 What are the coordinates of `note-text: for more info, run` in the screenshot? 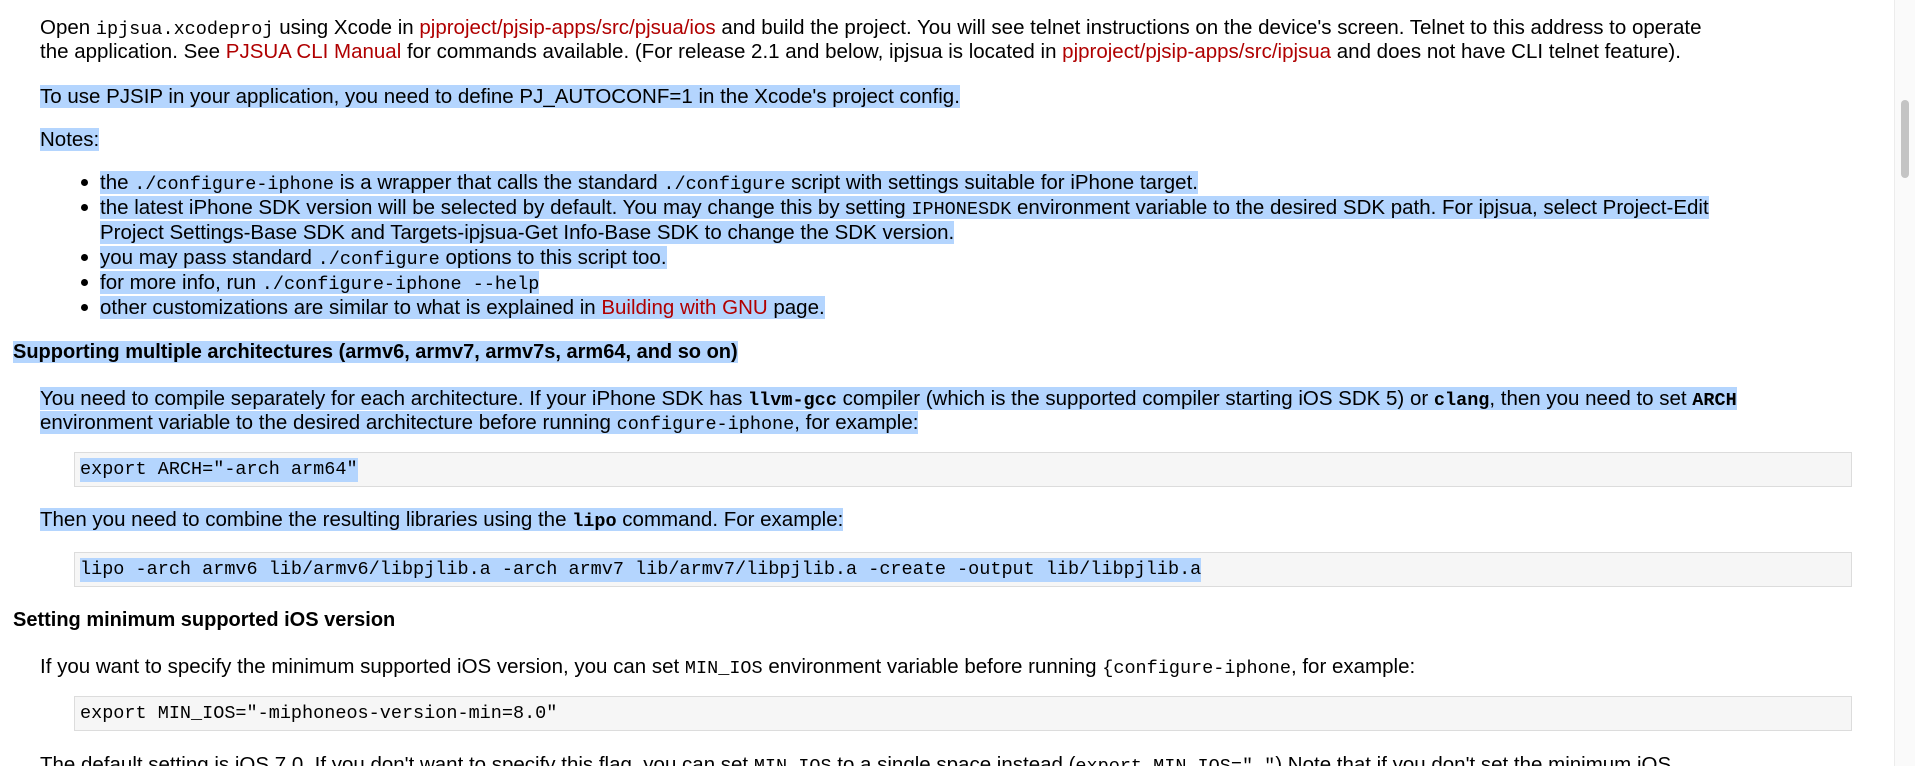 It's located at (181, 282).